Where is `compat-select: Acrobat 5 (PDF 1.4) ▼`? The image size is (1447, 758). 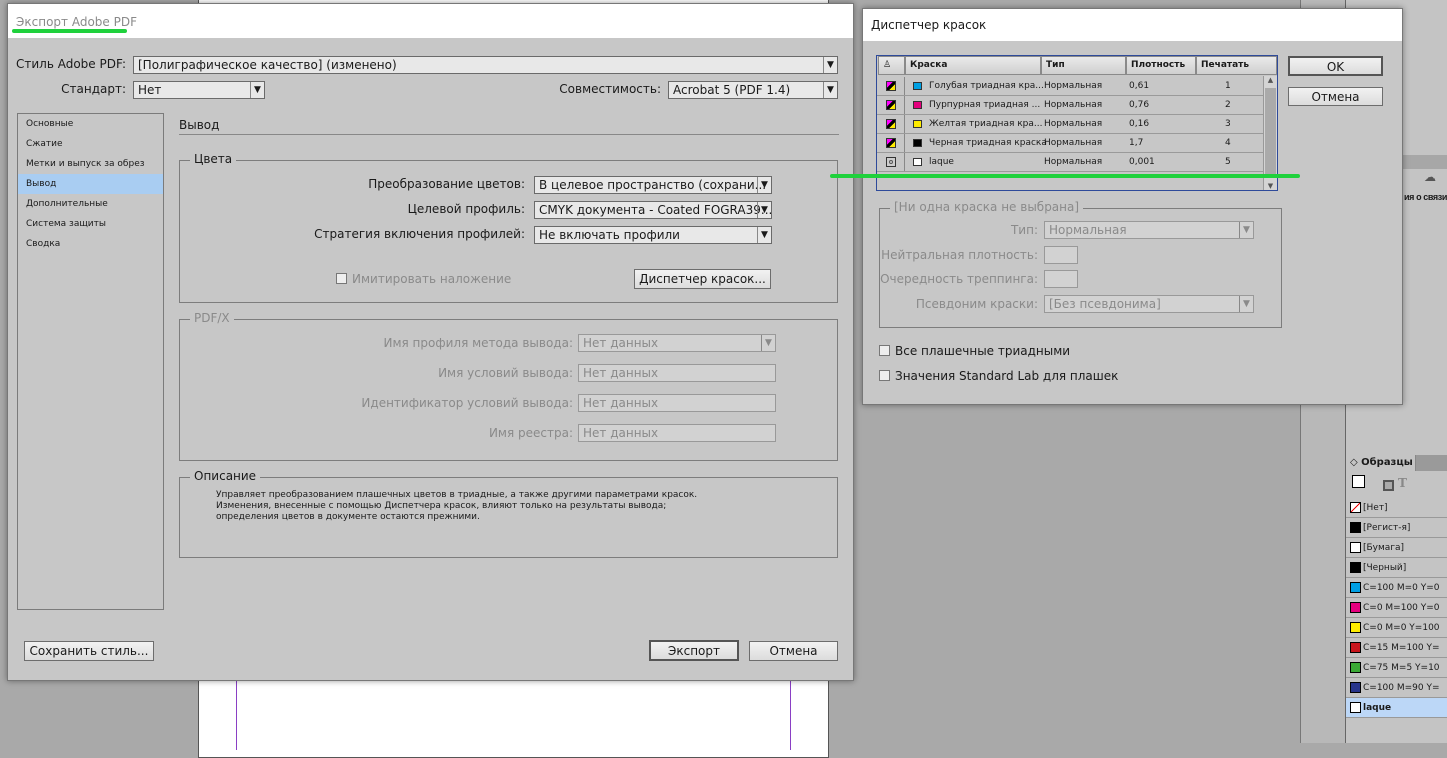 compat-select: Acrobat 5 (PDF 1.4) ▼ is located at coordinates (753, 90).